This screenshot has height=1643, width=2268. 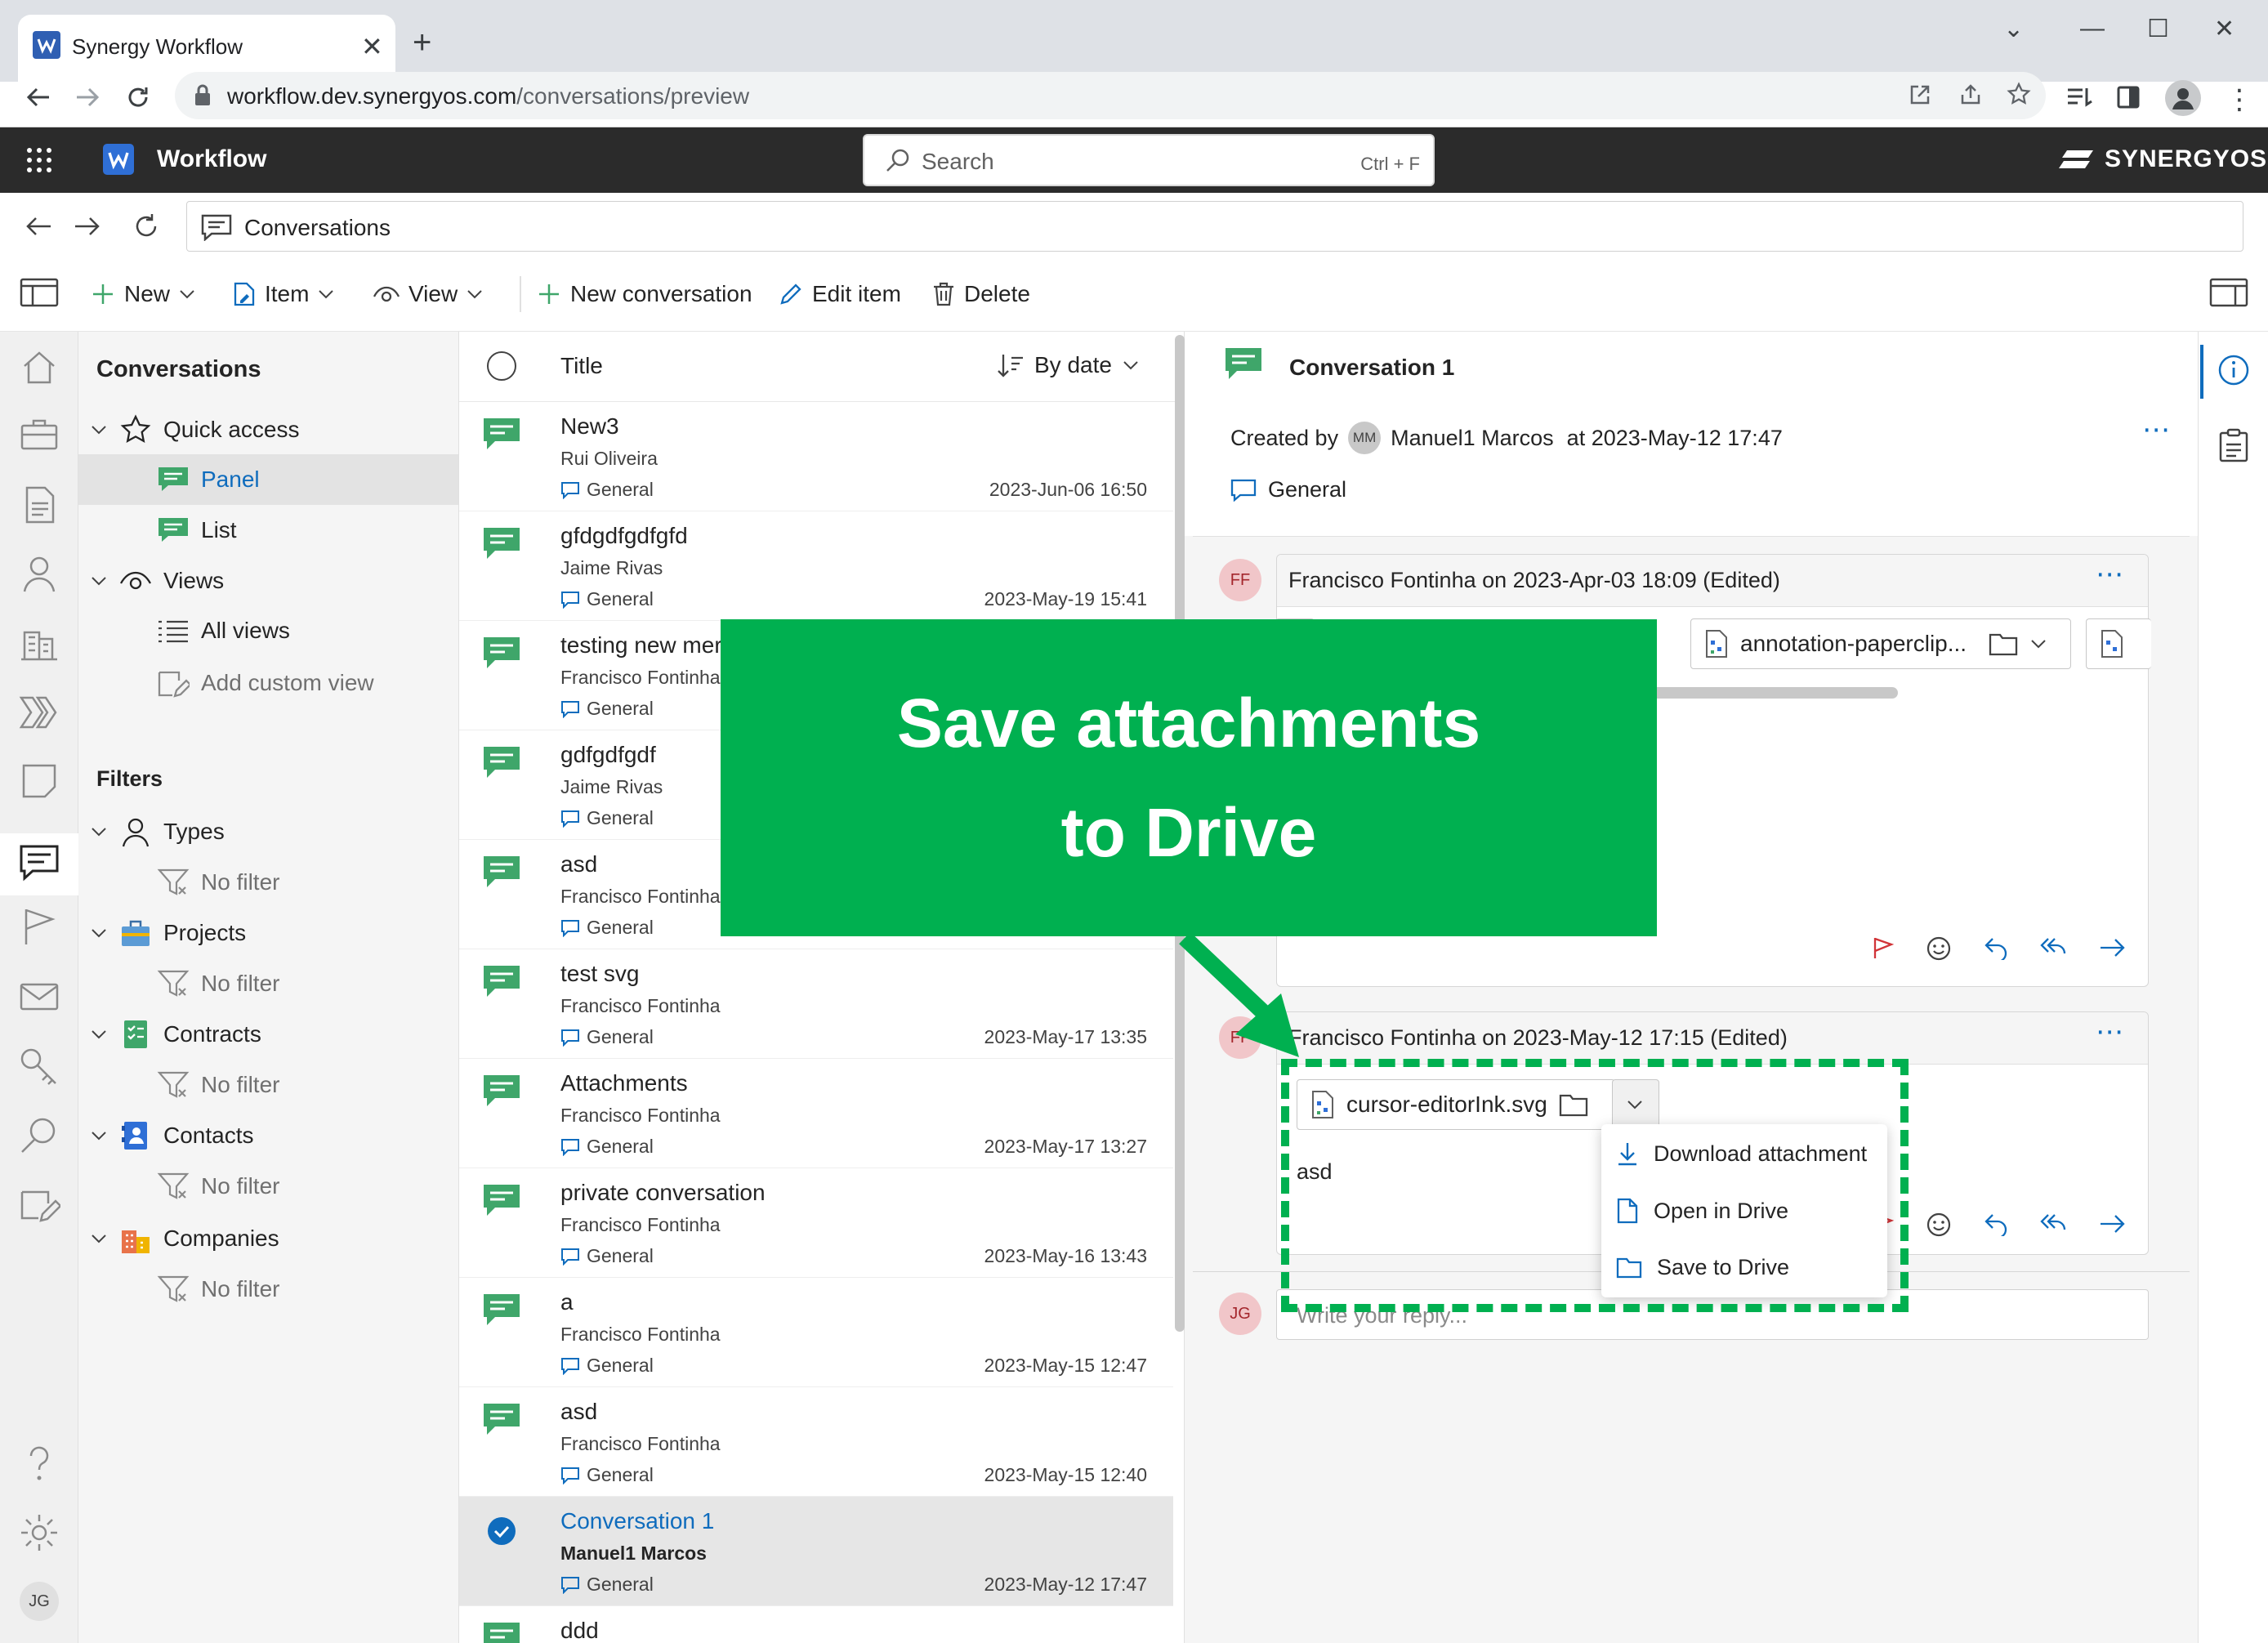 I want to click on browser-menu-icon: ⋮, so click(x=2239, y=99).